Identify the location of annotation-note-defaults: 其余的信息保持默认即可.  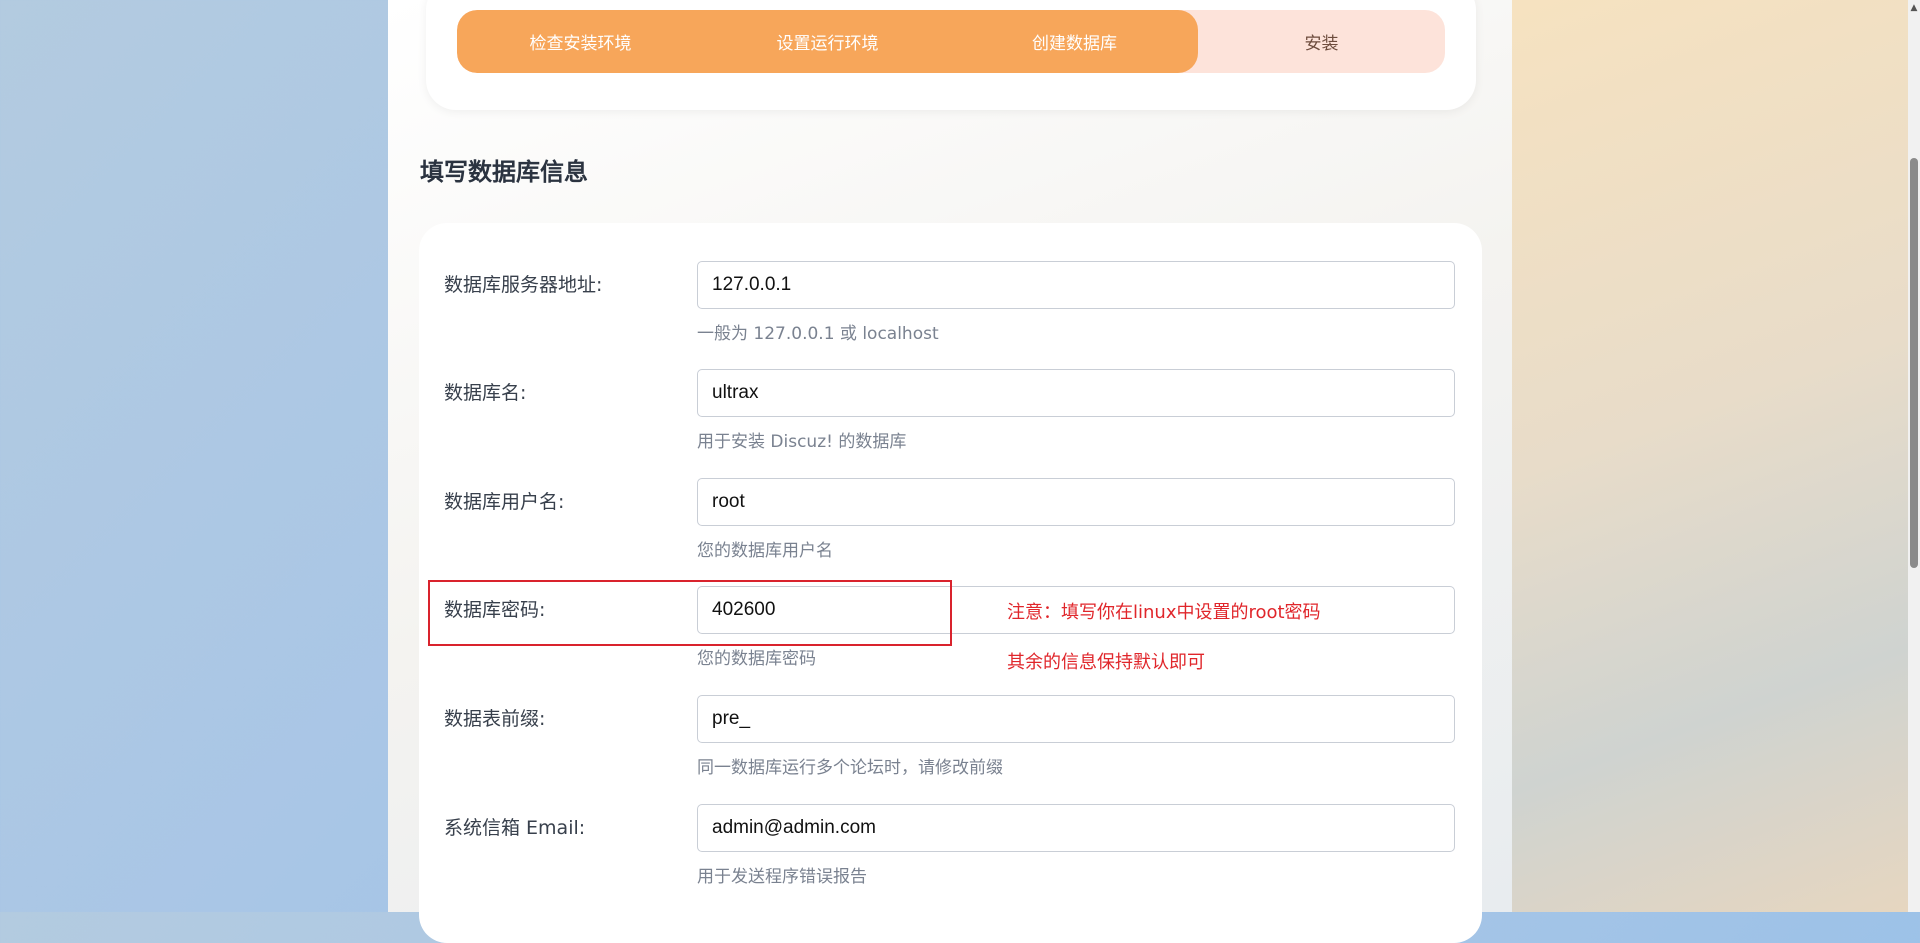
(1106, 662).